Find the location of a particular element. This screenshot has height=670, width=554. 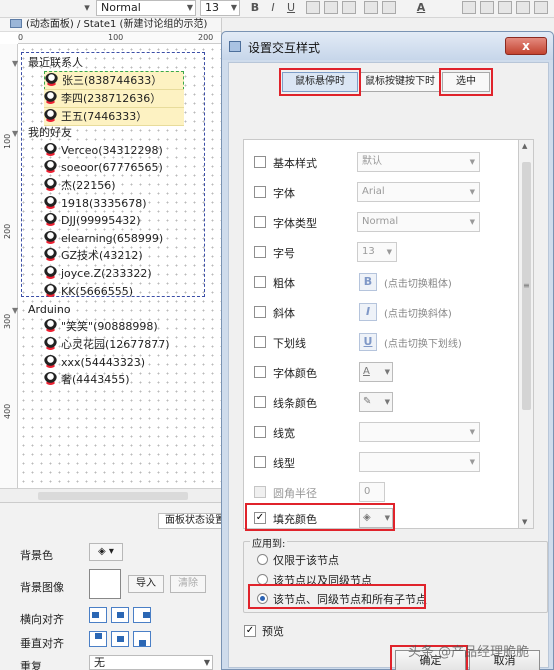

scroll-down-icon: ▼ is located at coordinates (524, 522).